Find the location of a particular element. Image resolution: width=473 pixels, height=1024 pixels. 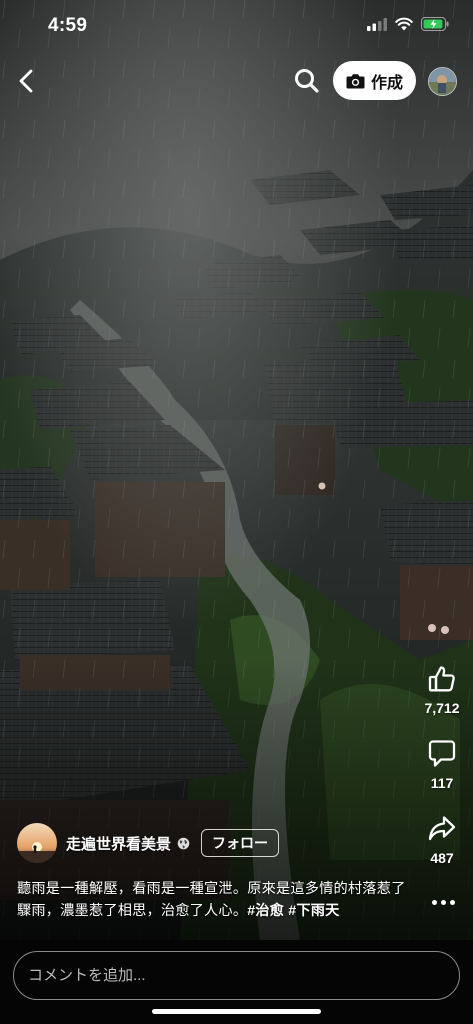

author-name: 走遍世界看美景 is located at coordinates (118, 843).